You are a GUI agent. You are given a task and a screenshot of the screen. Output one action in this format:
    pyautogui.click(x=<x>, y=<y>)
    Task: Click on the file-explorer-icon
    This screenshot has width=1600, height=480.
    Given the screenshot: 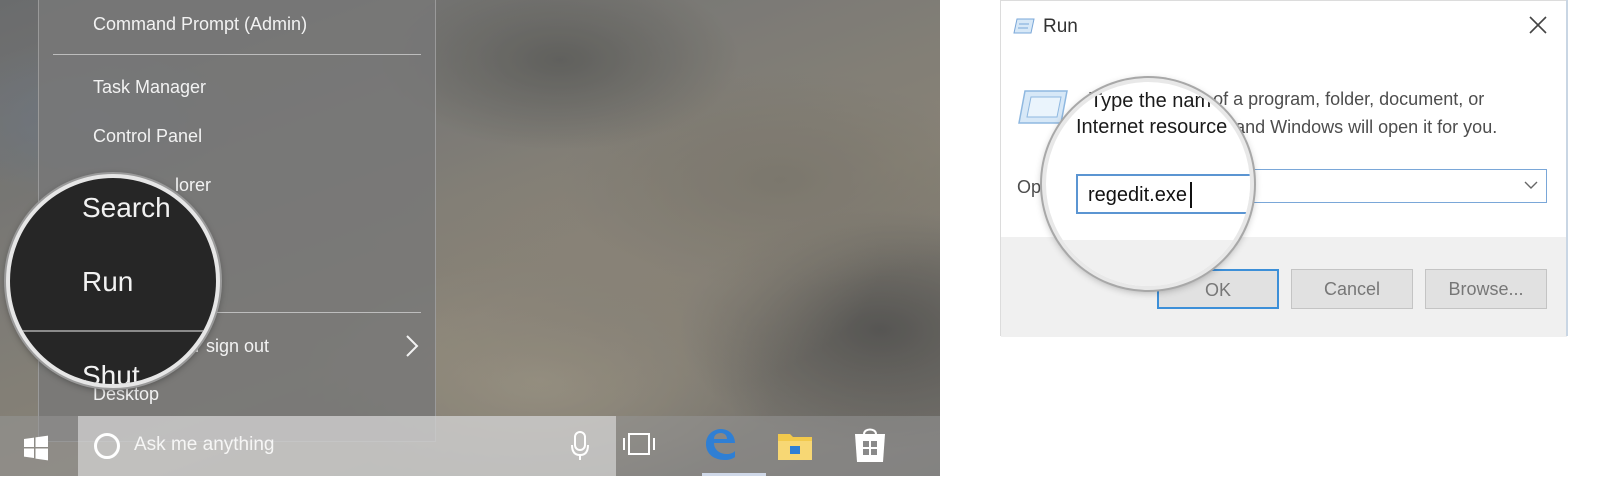 What is the action you would take?
    pyautogui.click(x=795, y=445)
    